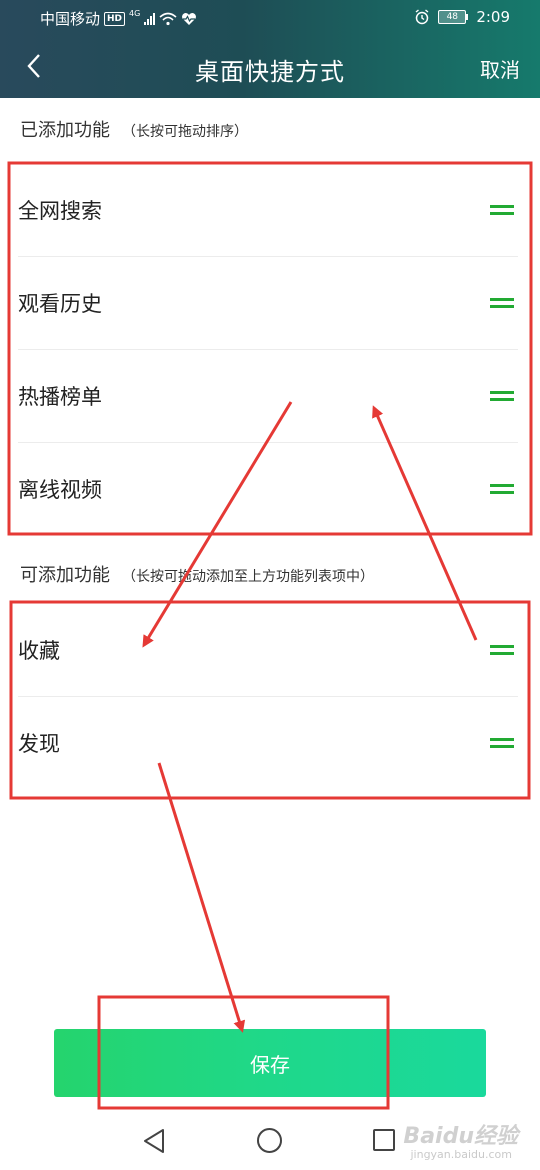  I want to click on network-badge: 4G, so click(135, 13).